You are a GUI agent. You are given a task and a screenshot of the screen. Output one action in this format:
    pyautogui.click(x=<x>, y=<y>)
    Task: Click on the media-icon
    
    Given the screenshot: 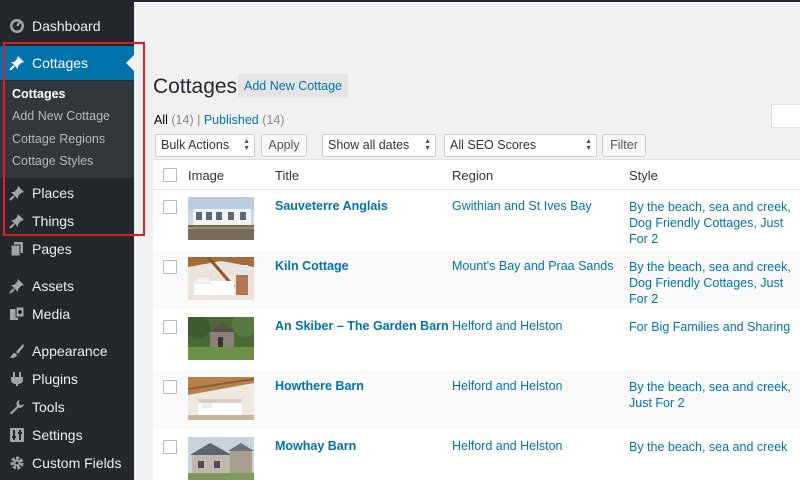 What is the action you would take?
    pyautogui.click(x=16, y=314)
    